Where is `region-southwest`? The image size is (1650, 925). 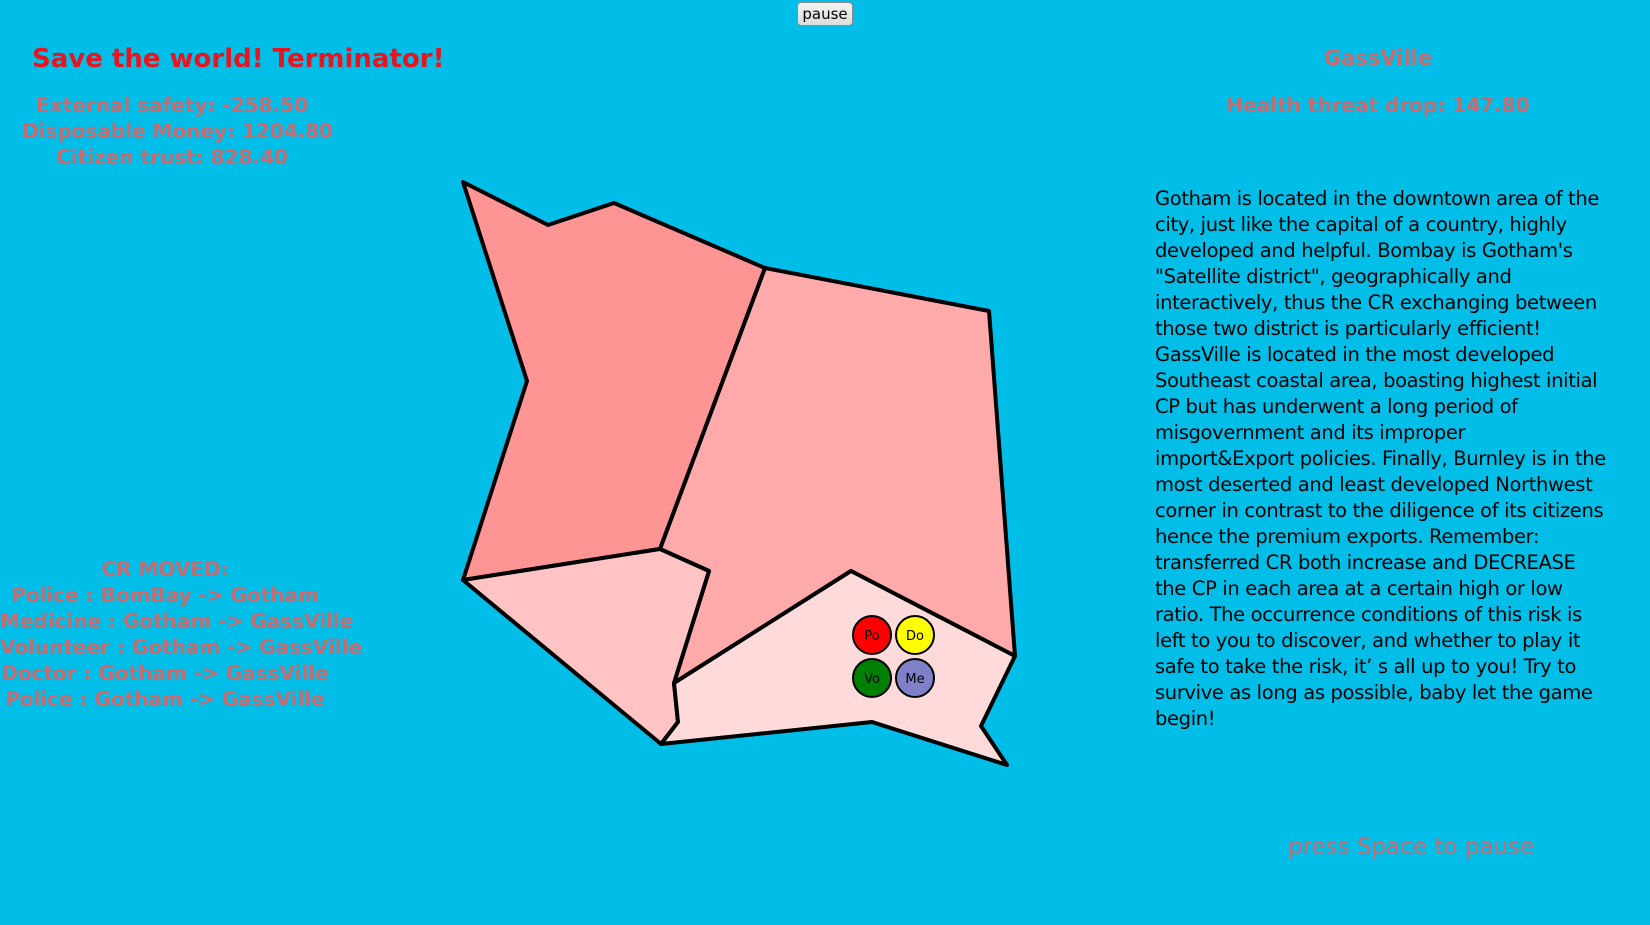 region-southwest is located at coordinates (586, 646).